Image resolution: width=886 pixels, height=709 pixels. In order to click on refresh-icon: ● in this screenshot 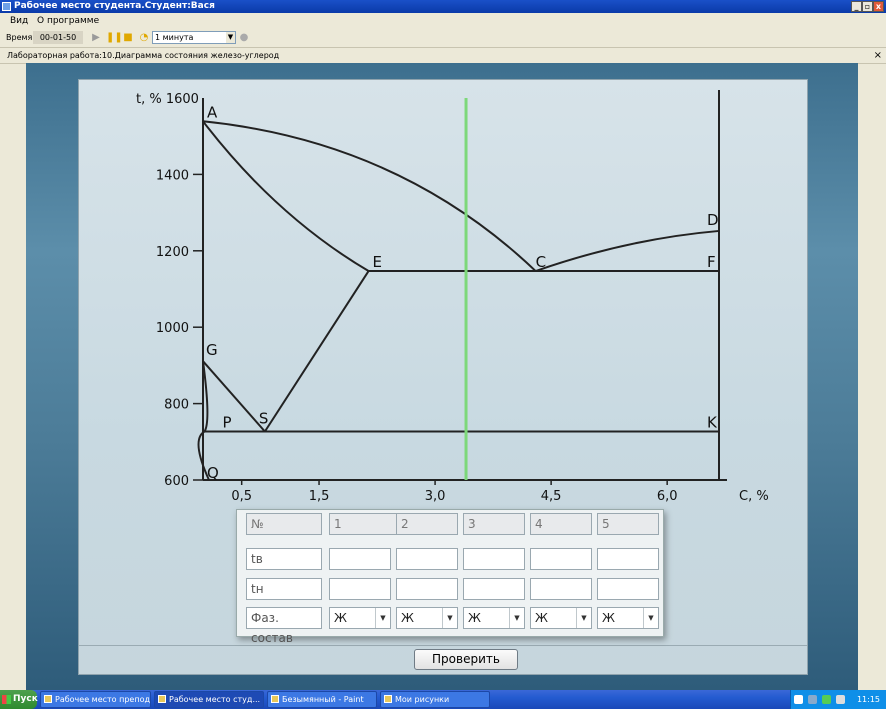, I will do `click(244, 38)`.